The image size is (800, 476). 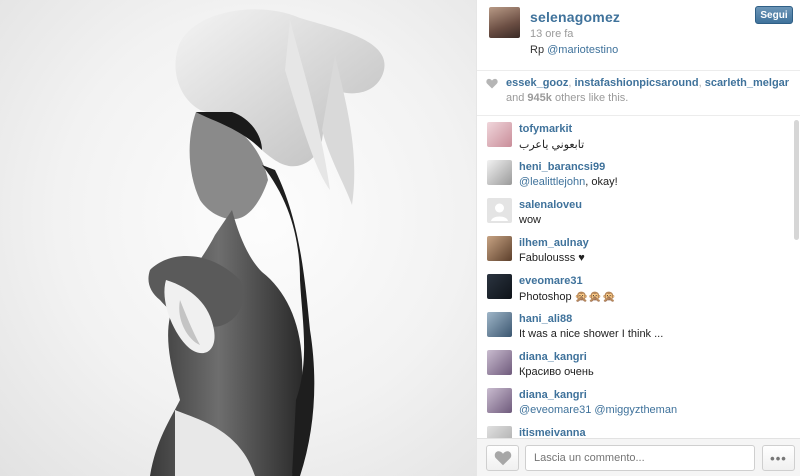 I want to click on caption-text: Rp, so click(x=539, y=50).